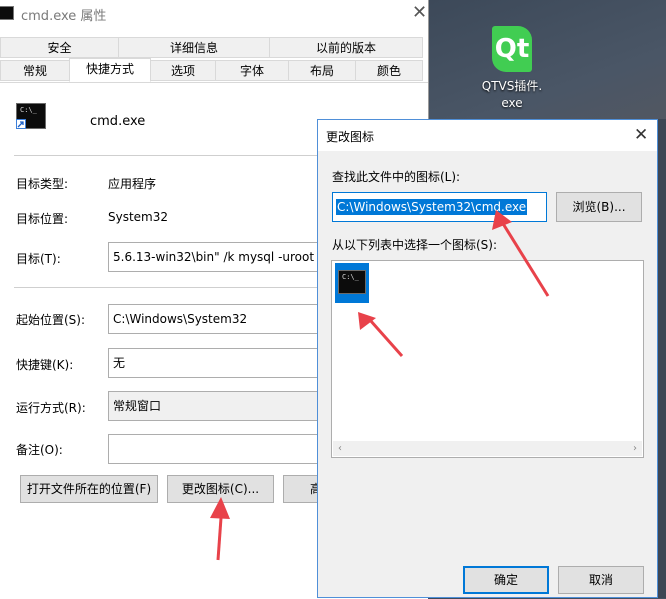 This screenshot has height=599, width=666. What do you see at coordinates (59, 47) in the screenshot?
I see `tab-security: 安全` at bounding box center [59, 47].